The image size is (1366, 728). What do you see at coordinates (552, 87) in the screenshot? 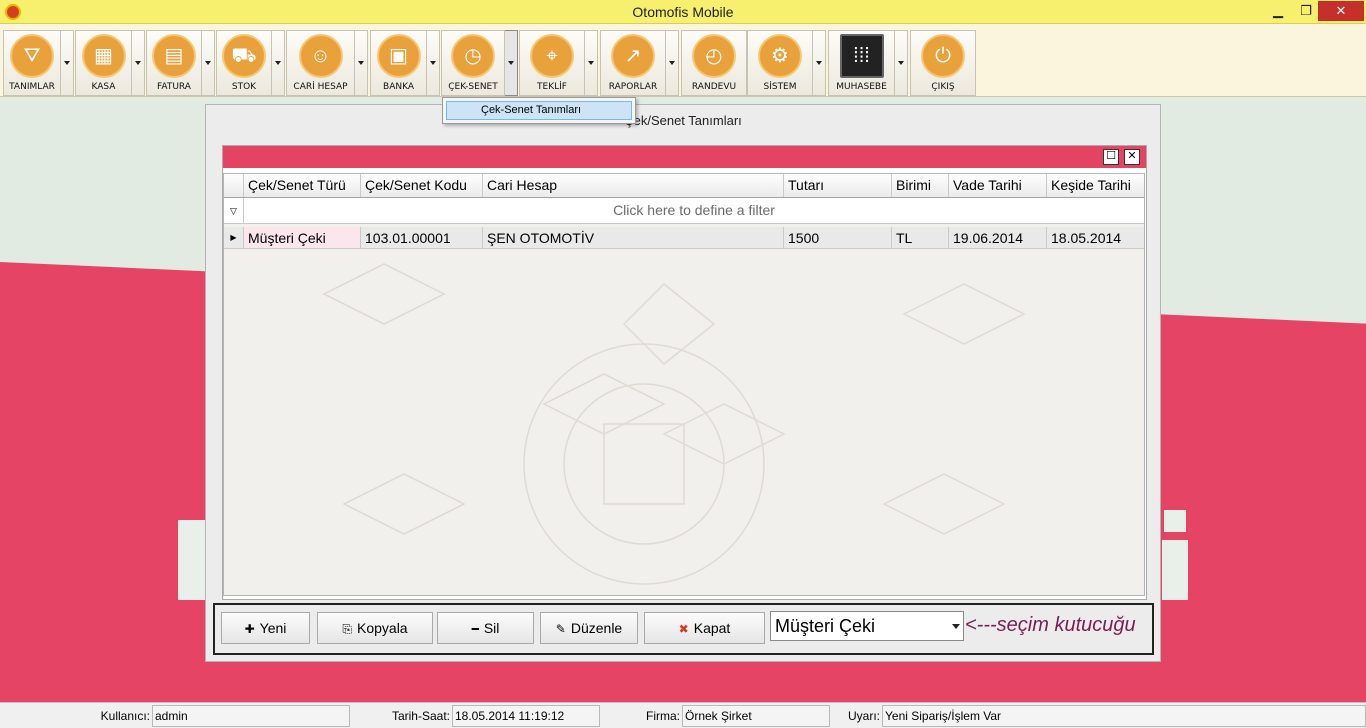
I see `teklif-label: TEKLİF` at bounding box center [552, 87].